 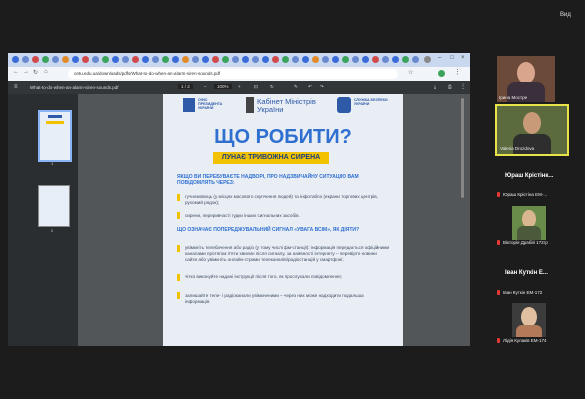 What do you see at coordinates (16, 72) in the screenshot?
I see `back-icon: ←` at bounding box center [16, 72].